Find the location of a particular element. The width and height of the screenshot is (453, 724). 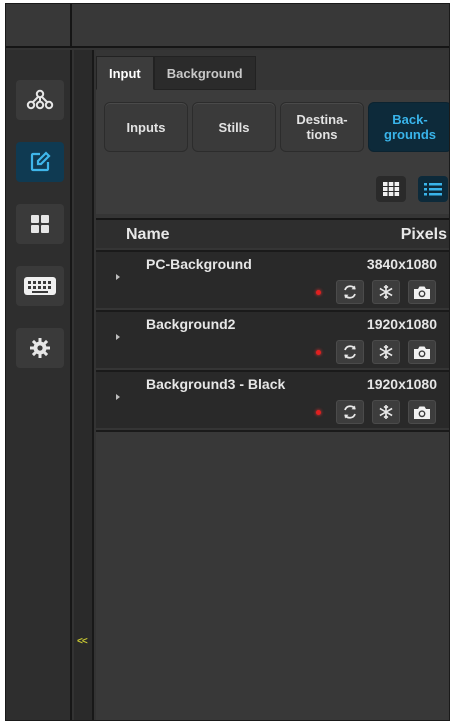

segment-backgrounds: Back- grounds is located at coordinates (408, 127).